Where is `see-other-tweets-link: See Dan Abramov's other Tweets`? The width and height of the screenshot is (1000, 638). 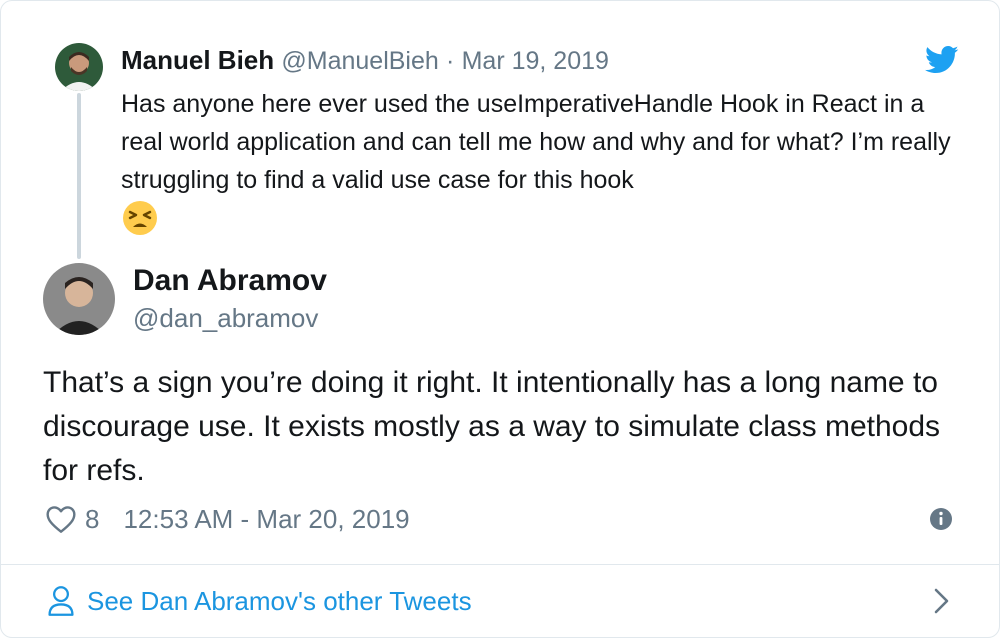
see-other-tweets-link: See Dan Abramov's other Tweets is located at coordinates (259, 601).